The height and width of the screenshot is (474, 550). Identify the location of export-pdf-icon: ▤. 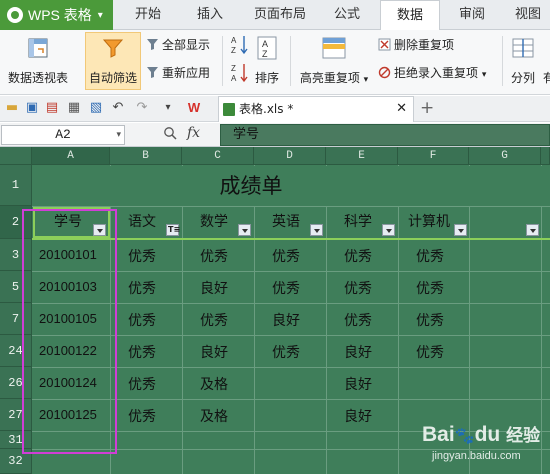
(52, 108).